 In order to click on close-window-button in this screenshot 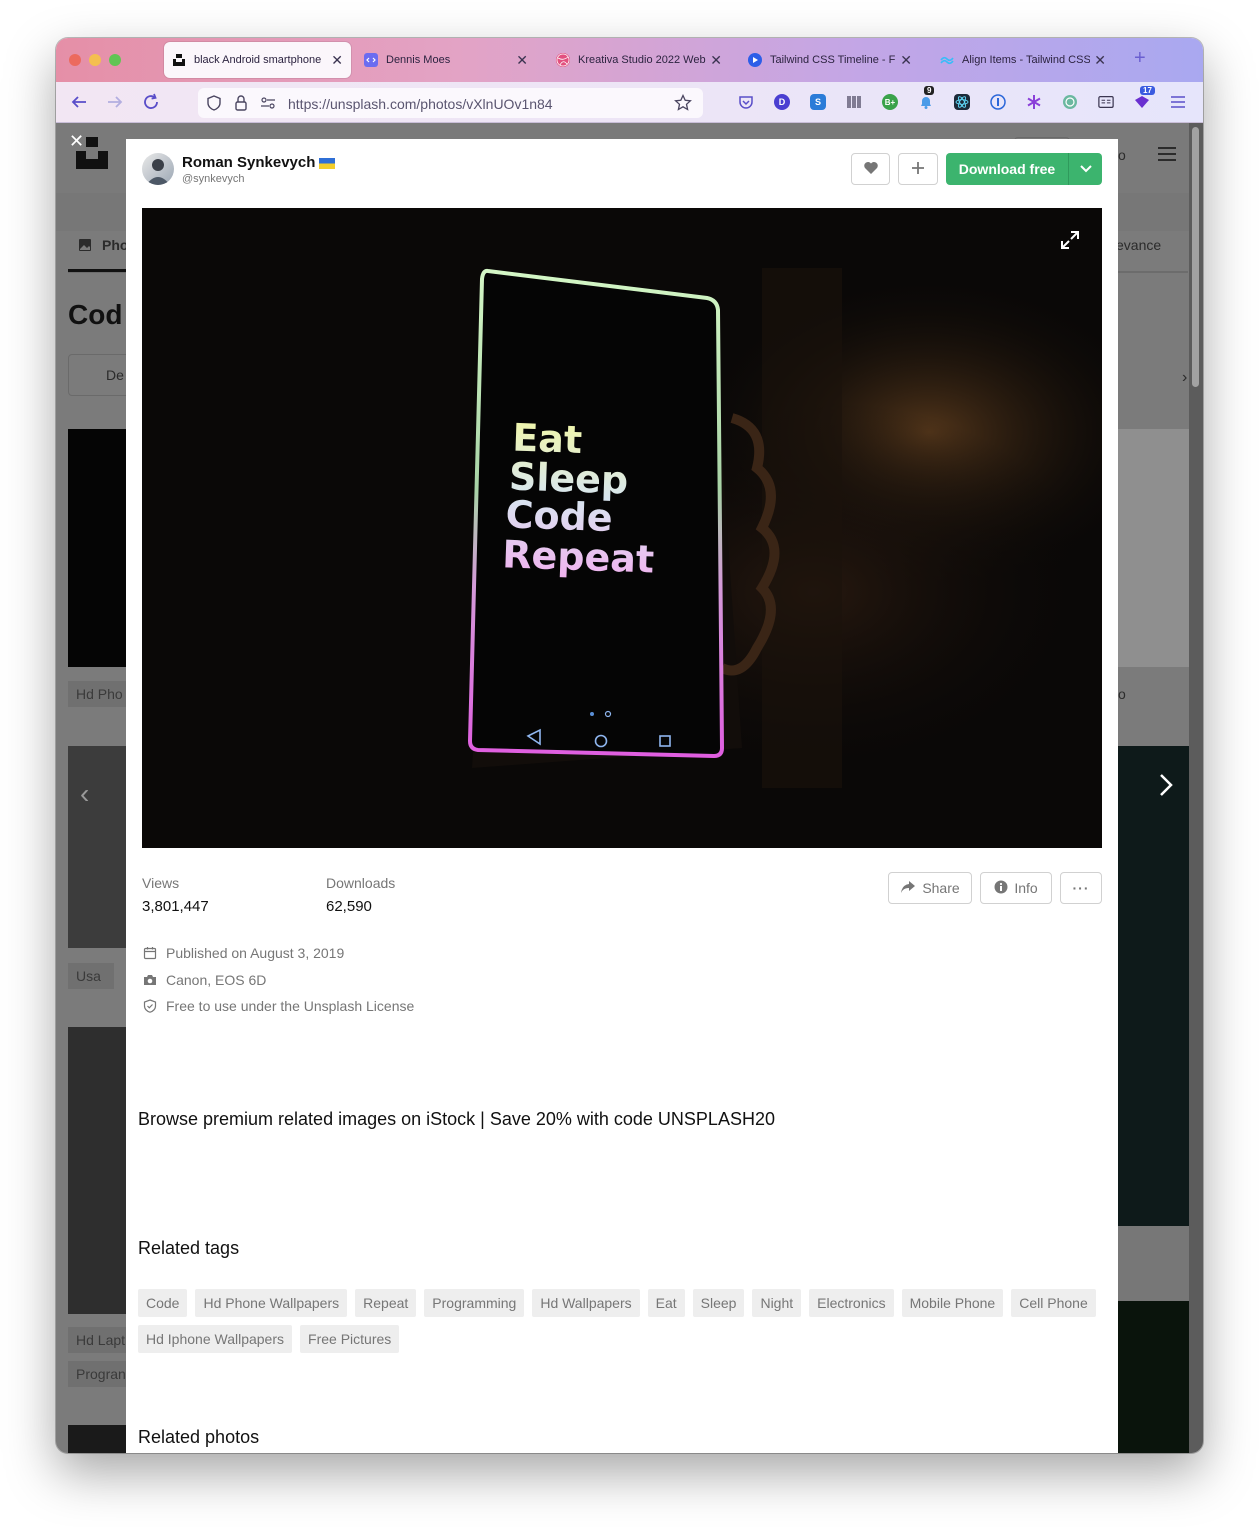, I will do `click(75, 60)`.